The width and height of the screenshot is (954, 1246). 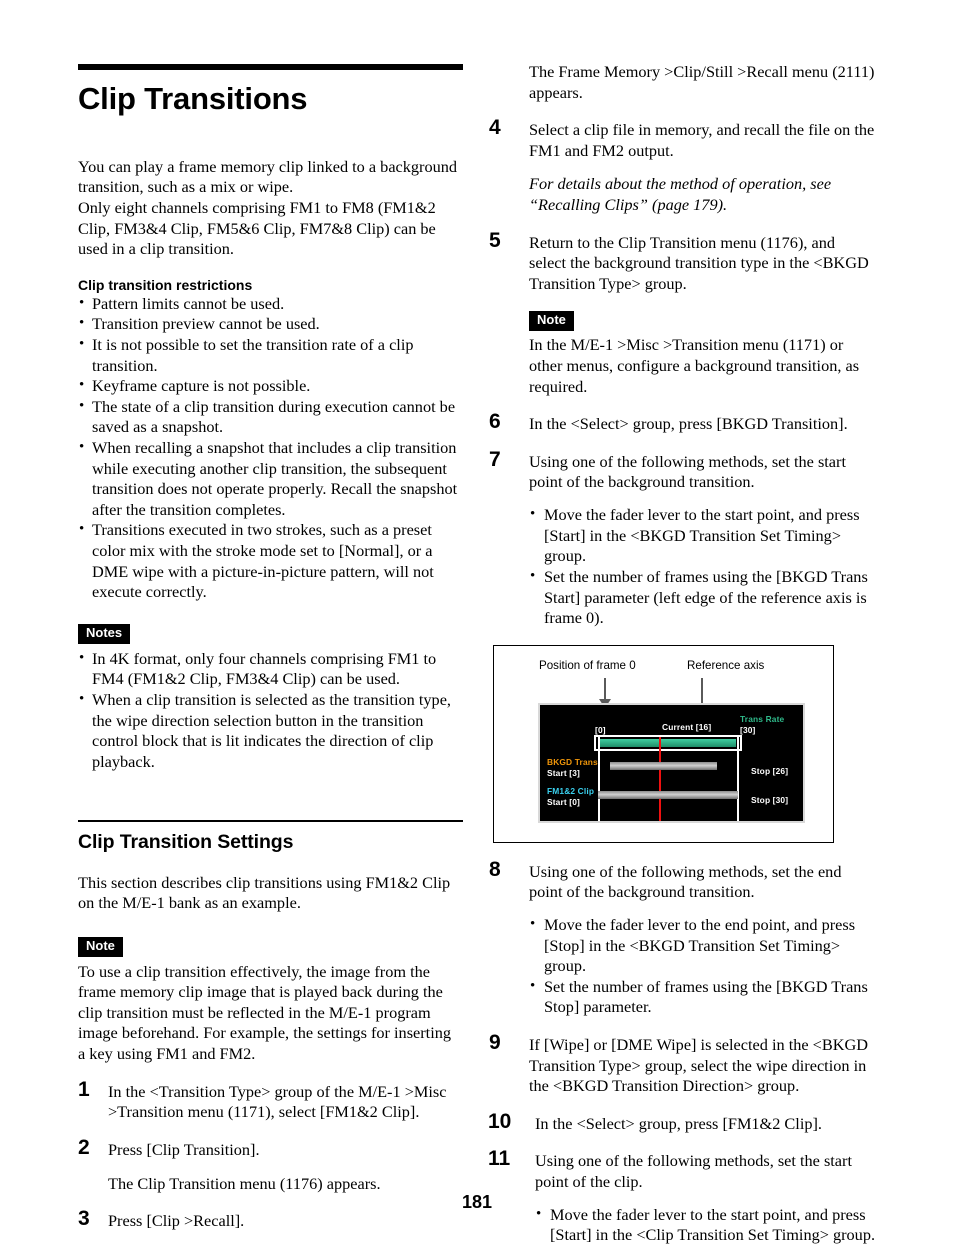 What do you see at coordinates (600, 729) in the screenshot?
I see `frame0-marker-label: [0]` at bounding box center [600, 729].